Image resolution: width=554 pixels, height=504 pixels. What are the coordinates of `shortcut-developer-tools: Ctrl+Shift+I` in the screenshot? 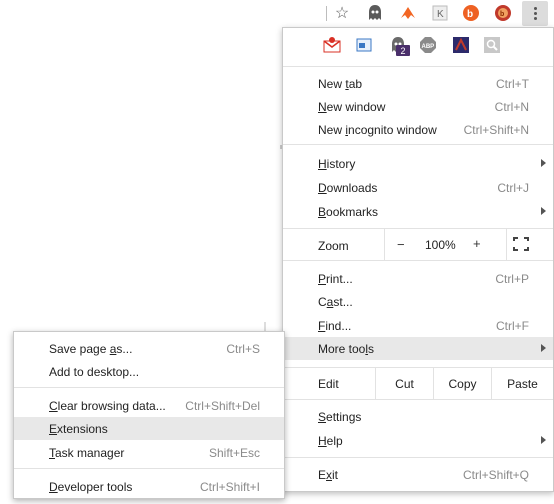 It's located at (229, 487).